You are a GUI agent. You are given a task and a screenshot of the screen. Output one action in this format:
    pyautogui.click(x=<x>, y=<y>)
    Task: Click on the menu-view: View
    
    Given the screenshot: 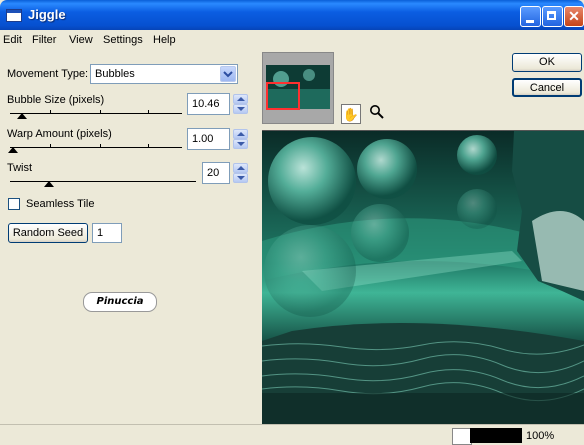 What is the action you would take?
    pyautogui.click(x=81, y=40)
    